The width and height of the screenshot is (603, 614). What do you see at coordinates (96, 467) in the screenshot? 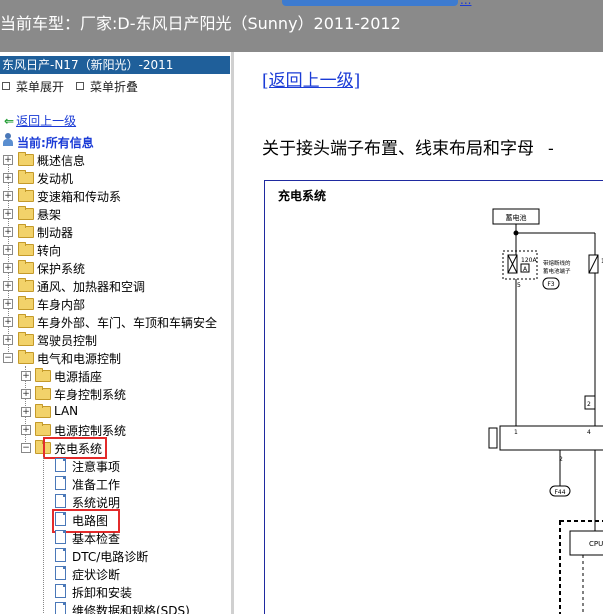
I see `tree-doc-label: 注意事项` at bounding box center [96, 467].